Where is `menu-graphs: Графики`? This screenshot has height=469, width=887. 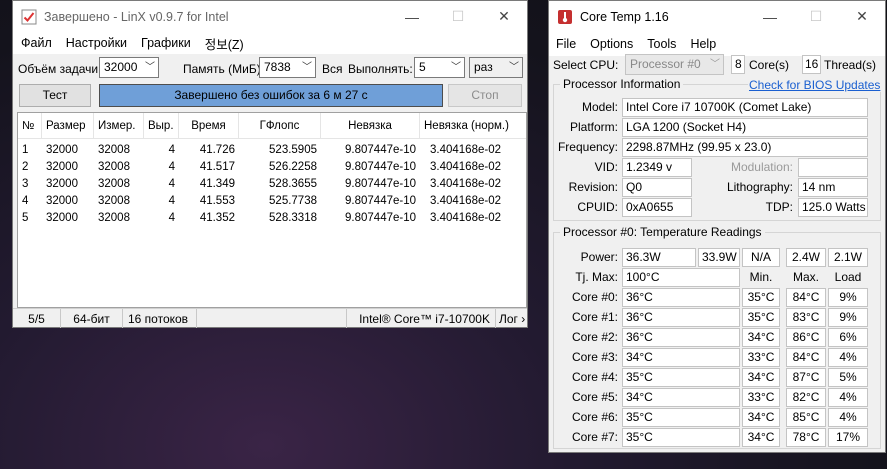
menu-graphs: Графики is located at coordinates (166, 43).